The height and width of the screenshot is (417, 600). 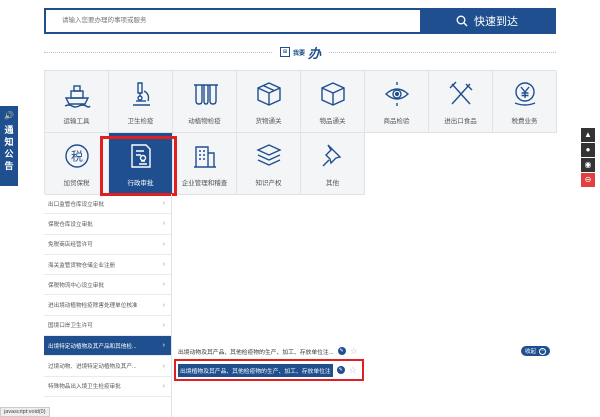 I want to click on category-processing-bonded: 税 加贸保税, so click(x=77, y=164).